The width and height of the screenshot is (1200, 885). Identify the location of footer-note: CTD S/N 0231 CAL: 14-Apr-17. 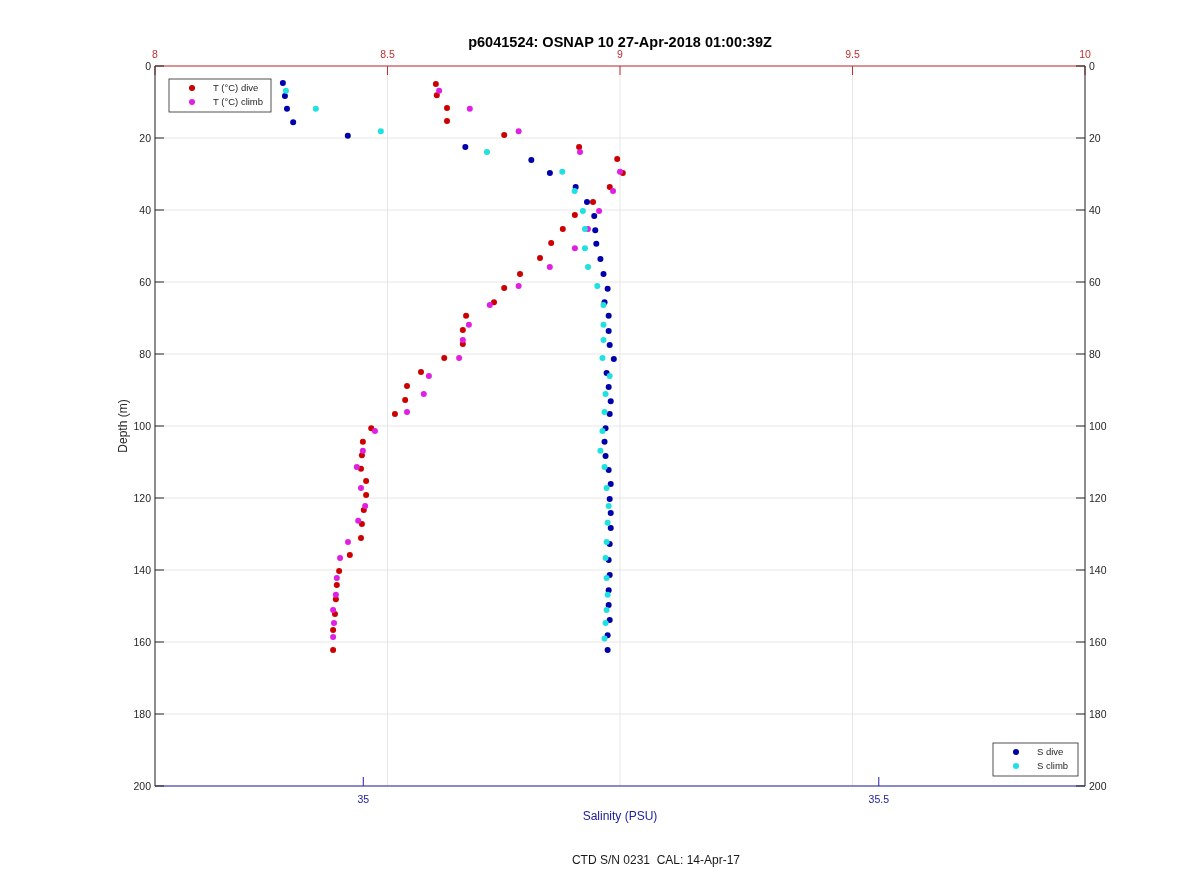
(656, 860).